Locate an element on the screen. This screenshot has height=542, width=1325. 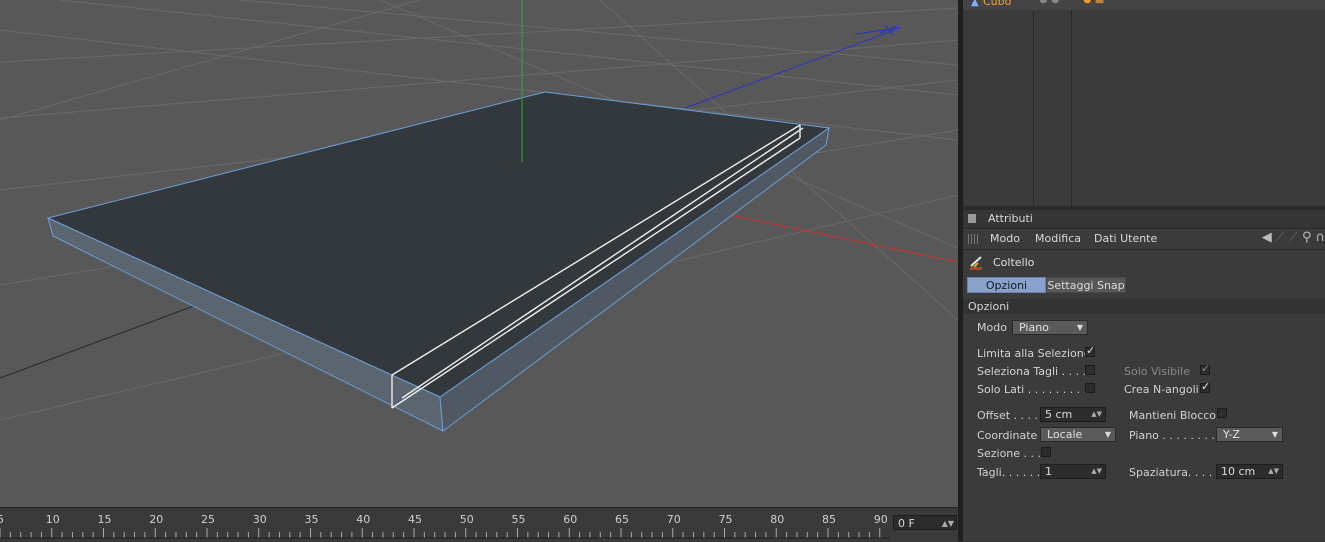
spacing-label: Spaziatura. . . . . is located at coordinates (1174, 472).